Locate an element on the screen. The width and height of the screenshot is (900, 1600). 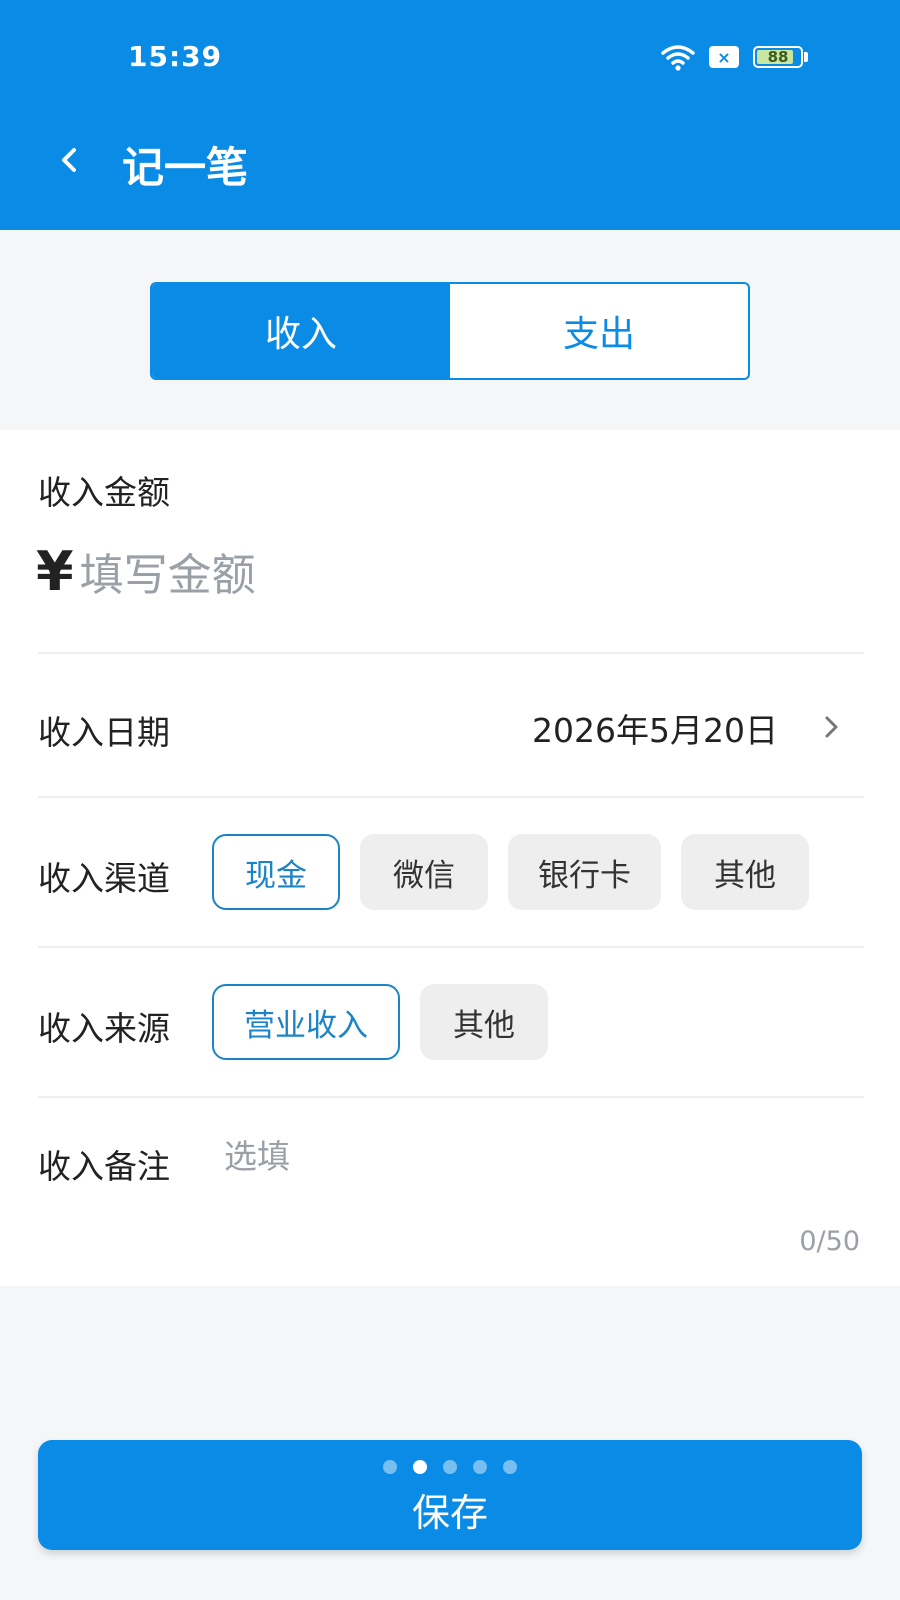
channel-label: 收入渠道 is located at coordinates (104, 878).